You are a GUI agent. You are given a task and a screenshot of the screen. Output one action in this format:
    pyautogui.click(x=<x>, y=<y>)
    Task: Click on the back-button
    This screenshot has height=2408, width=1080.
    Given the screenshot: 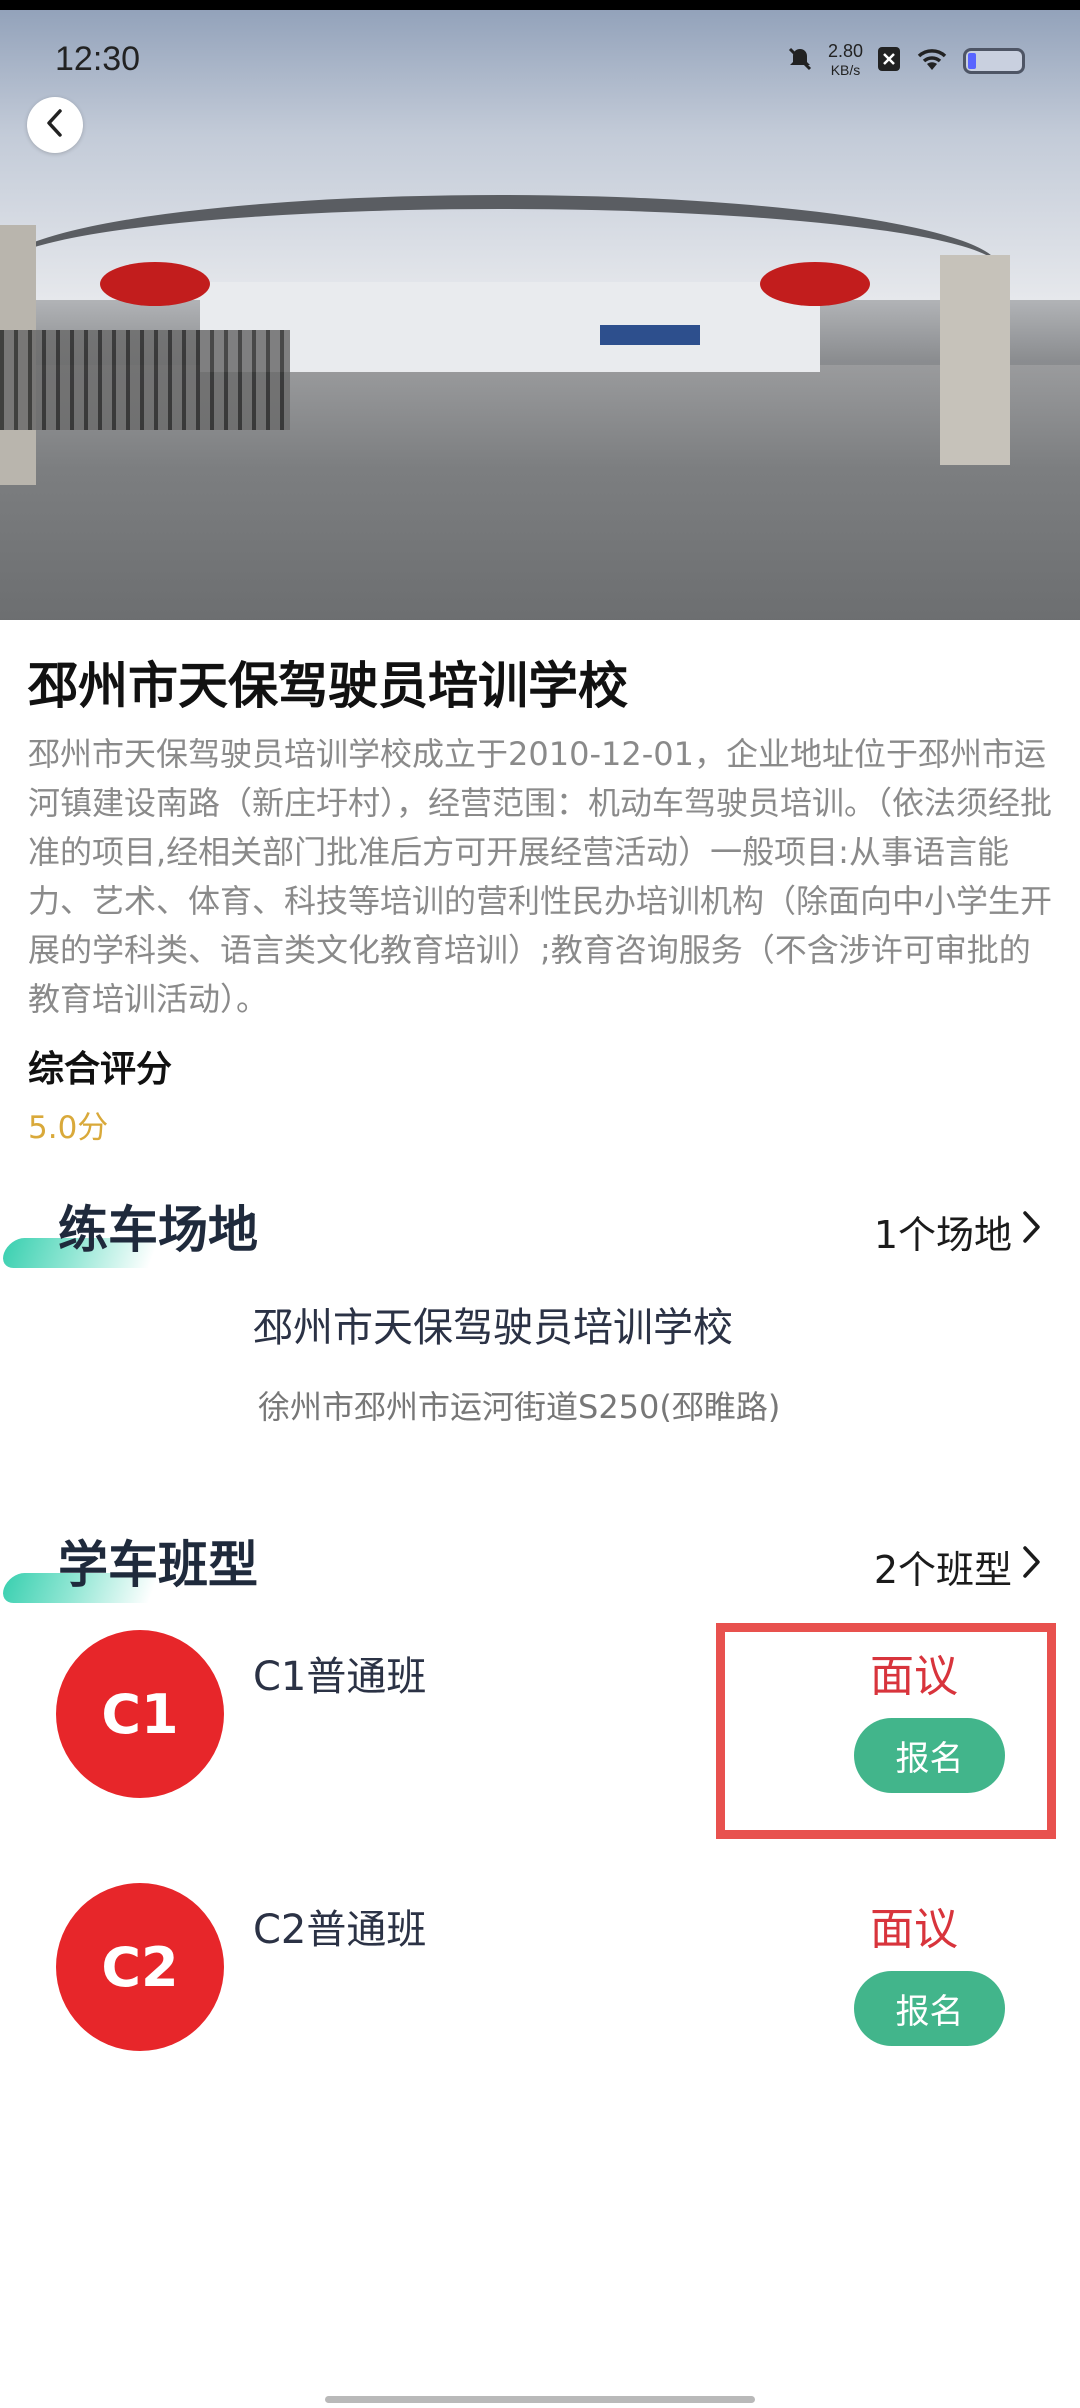 What is the action you would take?
    pyautogui.click(x=55, y=125)
    